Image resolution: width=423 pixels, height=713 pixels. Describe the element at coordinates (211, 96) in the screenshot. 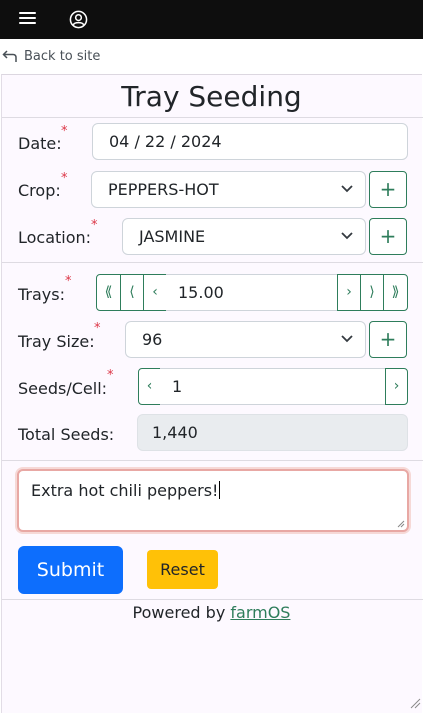

I see `page-title: Tray Seeding` at that location.